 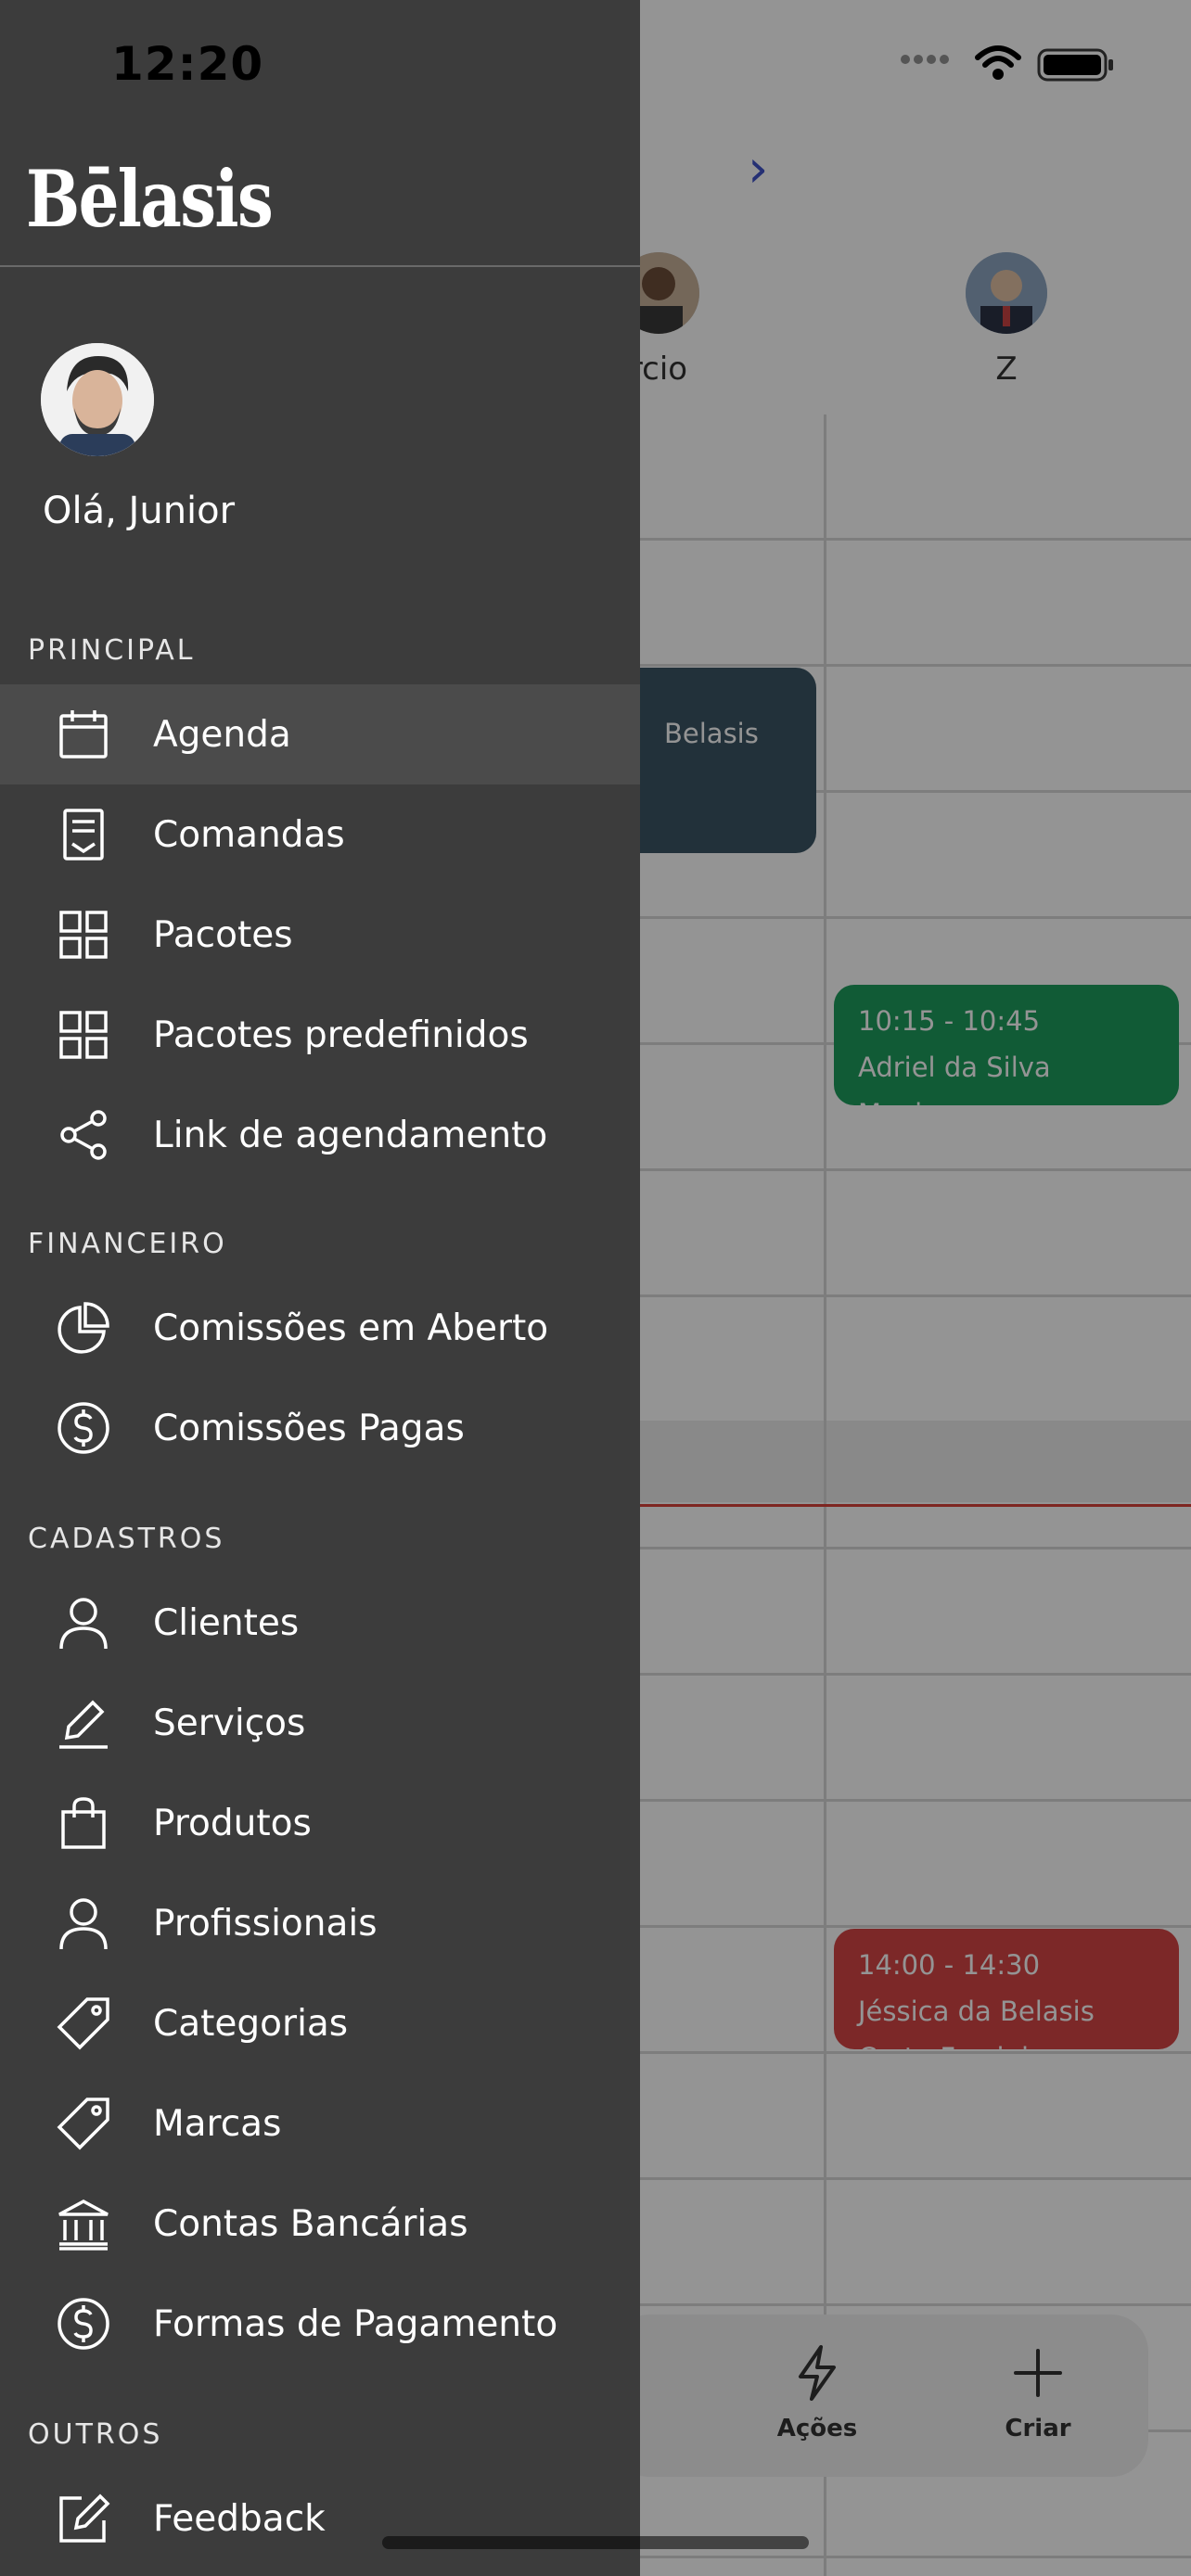 I want to click on pie-chart-icon, so click(x=83, y=1328).